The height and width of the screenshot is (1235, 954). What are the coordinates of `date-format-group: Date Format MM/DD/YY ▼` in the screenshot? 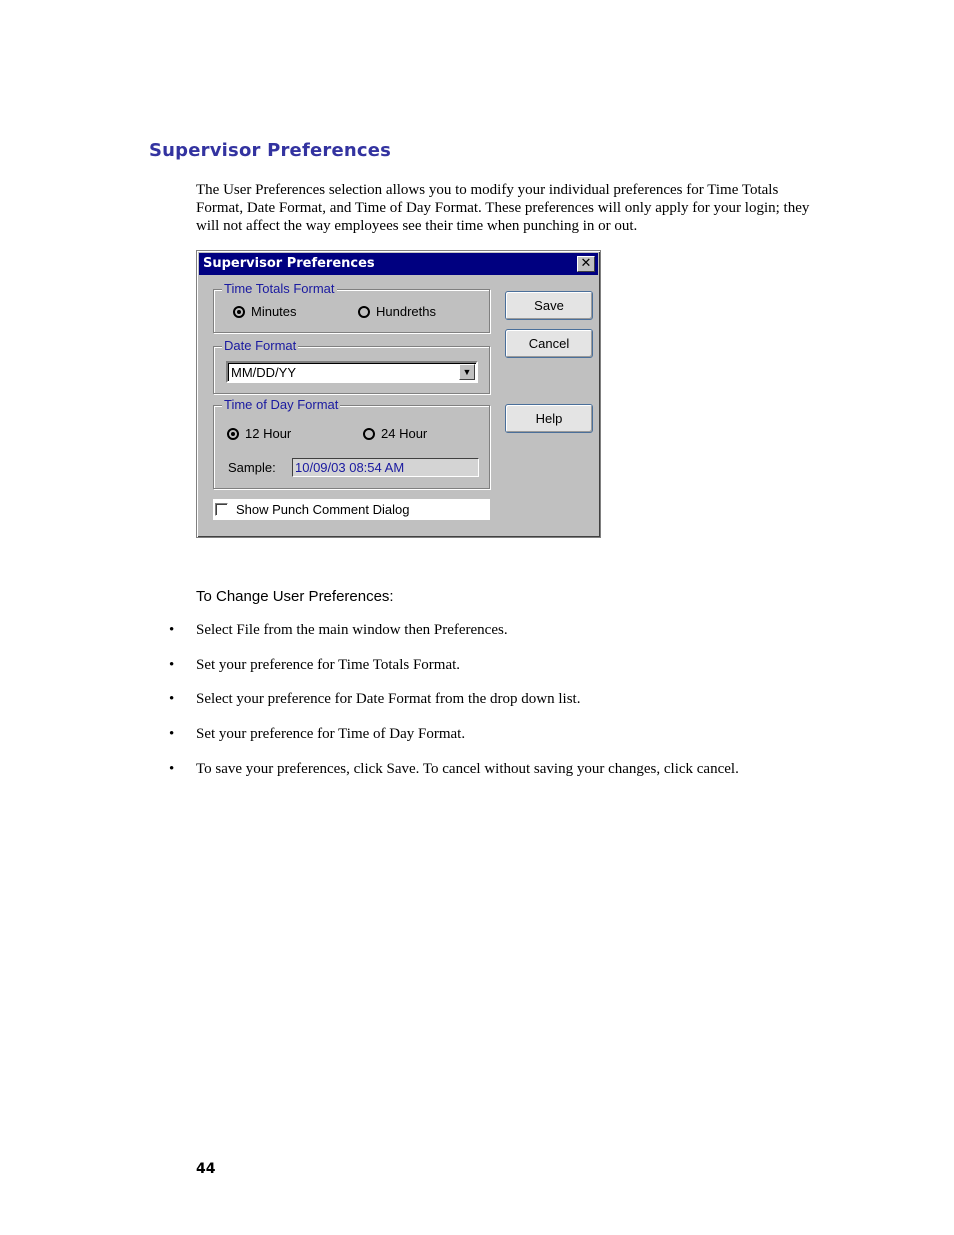 It's located at (351, 366).